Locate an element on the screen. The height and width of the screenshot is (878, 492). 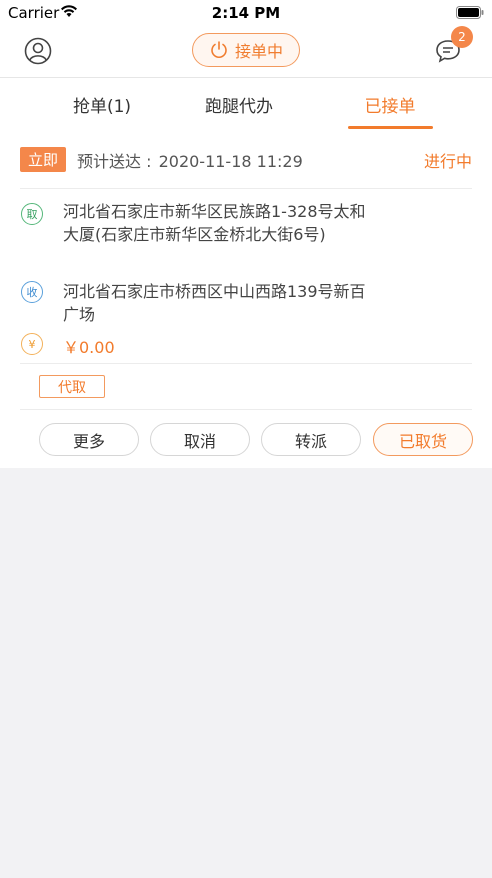
eta-value: 2020-11-18 11:29 is located at coordinates (230, 161).